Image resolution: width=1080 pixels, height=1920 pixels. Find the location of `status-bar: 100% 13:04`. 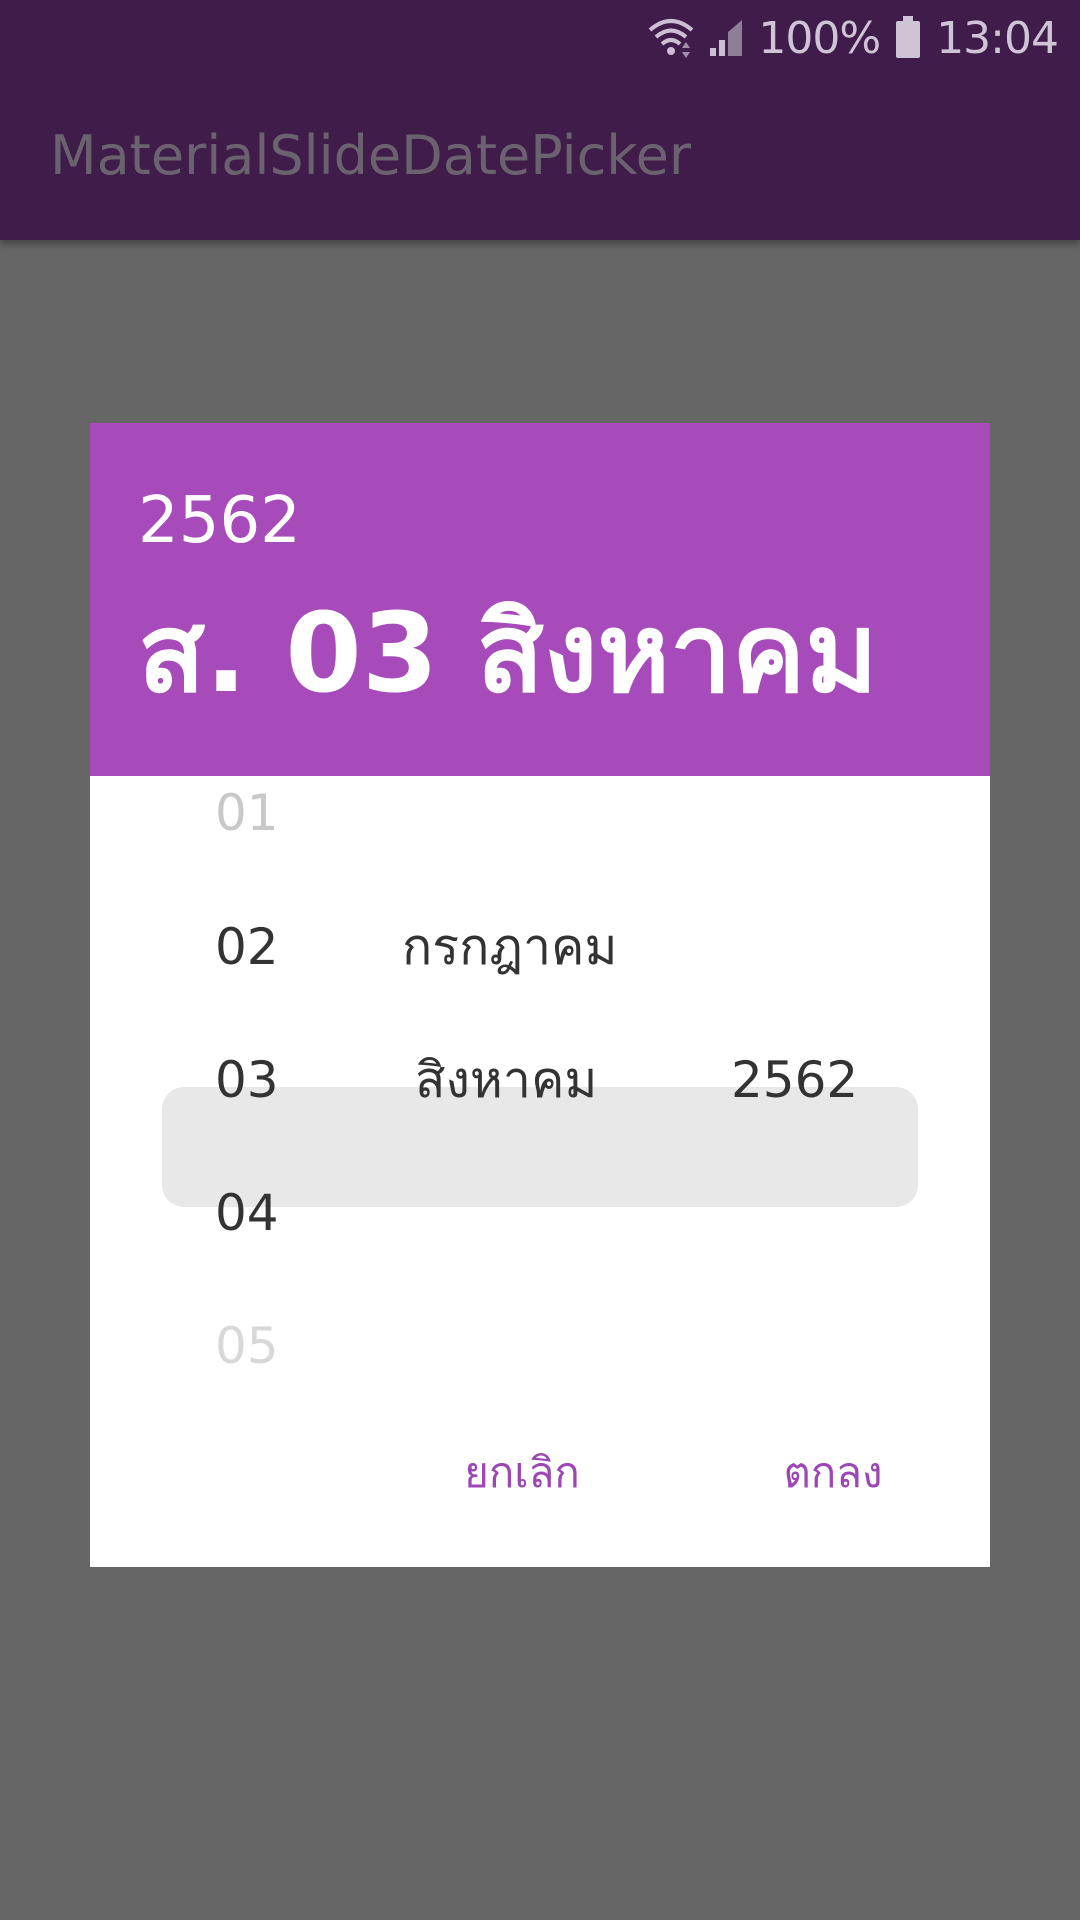

status-bar: 100% 13:04 is located at coordinates (853, 38).